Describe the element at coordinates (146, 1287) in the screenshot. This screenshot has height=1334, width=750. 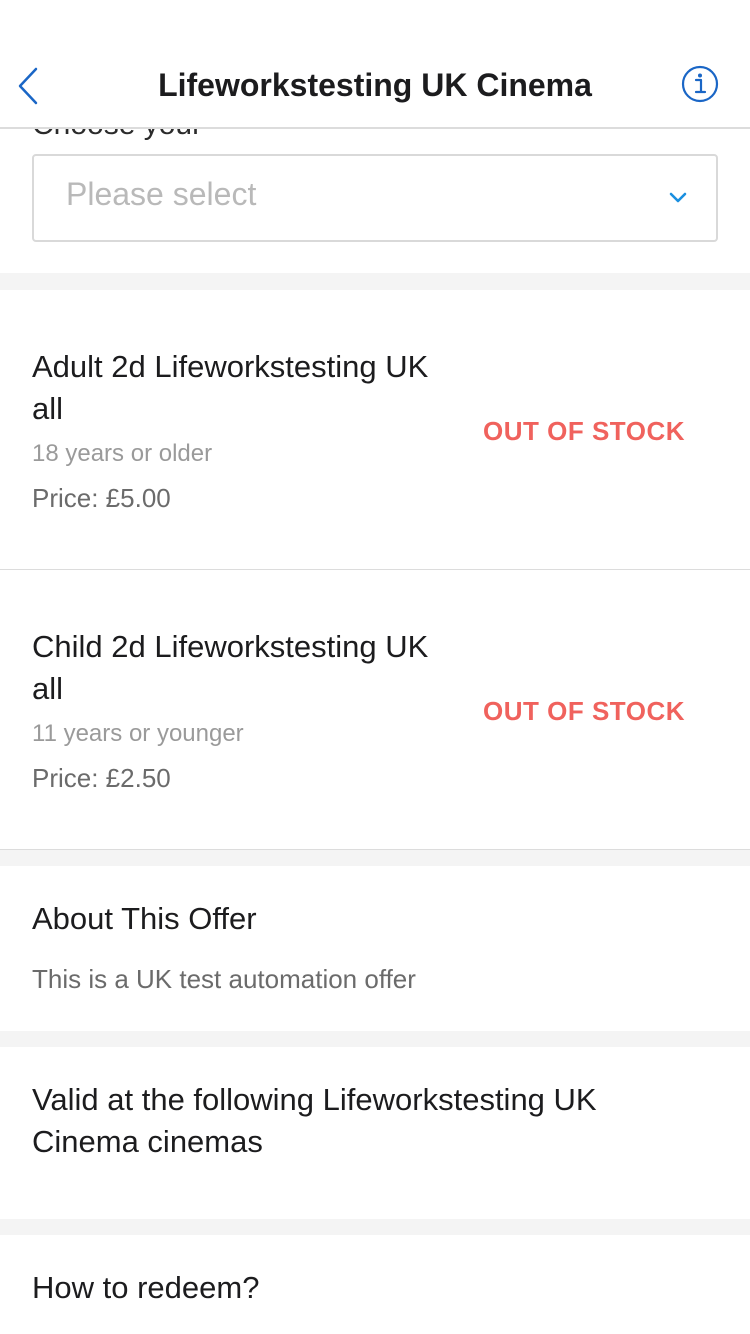
I see `how-to-redeem-title: How to redeem?` at that location.